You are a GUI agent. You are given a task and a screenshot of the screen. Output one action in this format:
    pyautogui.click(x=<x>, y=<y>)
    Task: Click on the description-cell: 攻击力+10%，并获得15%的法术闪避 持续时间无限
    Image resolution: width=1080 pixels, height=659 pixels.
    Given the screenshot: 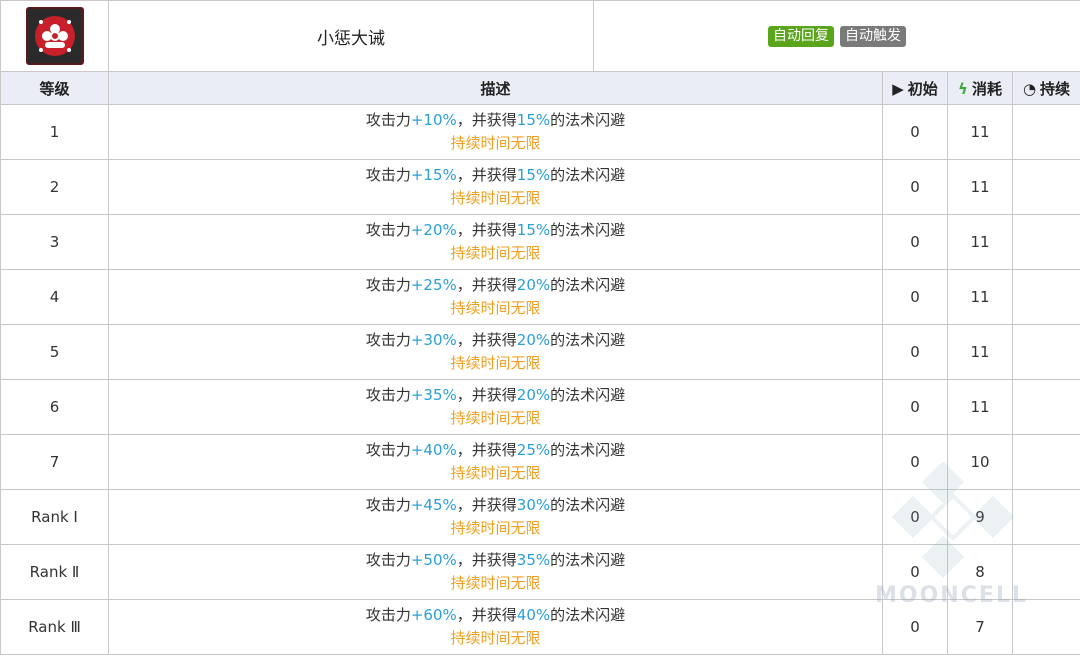 What is the action you would take?
    pyautogui.click(x=495, y=132)
    